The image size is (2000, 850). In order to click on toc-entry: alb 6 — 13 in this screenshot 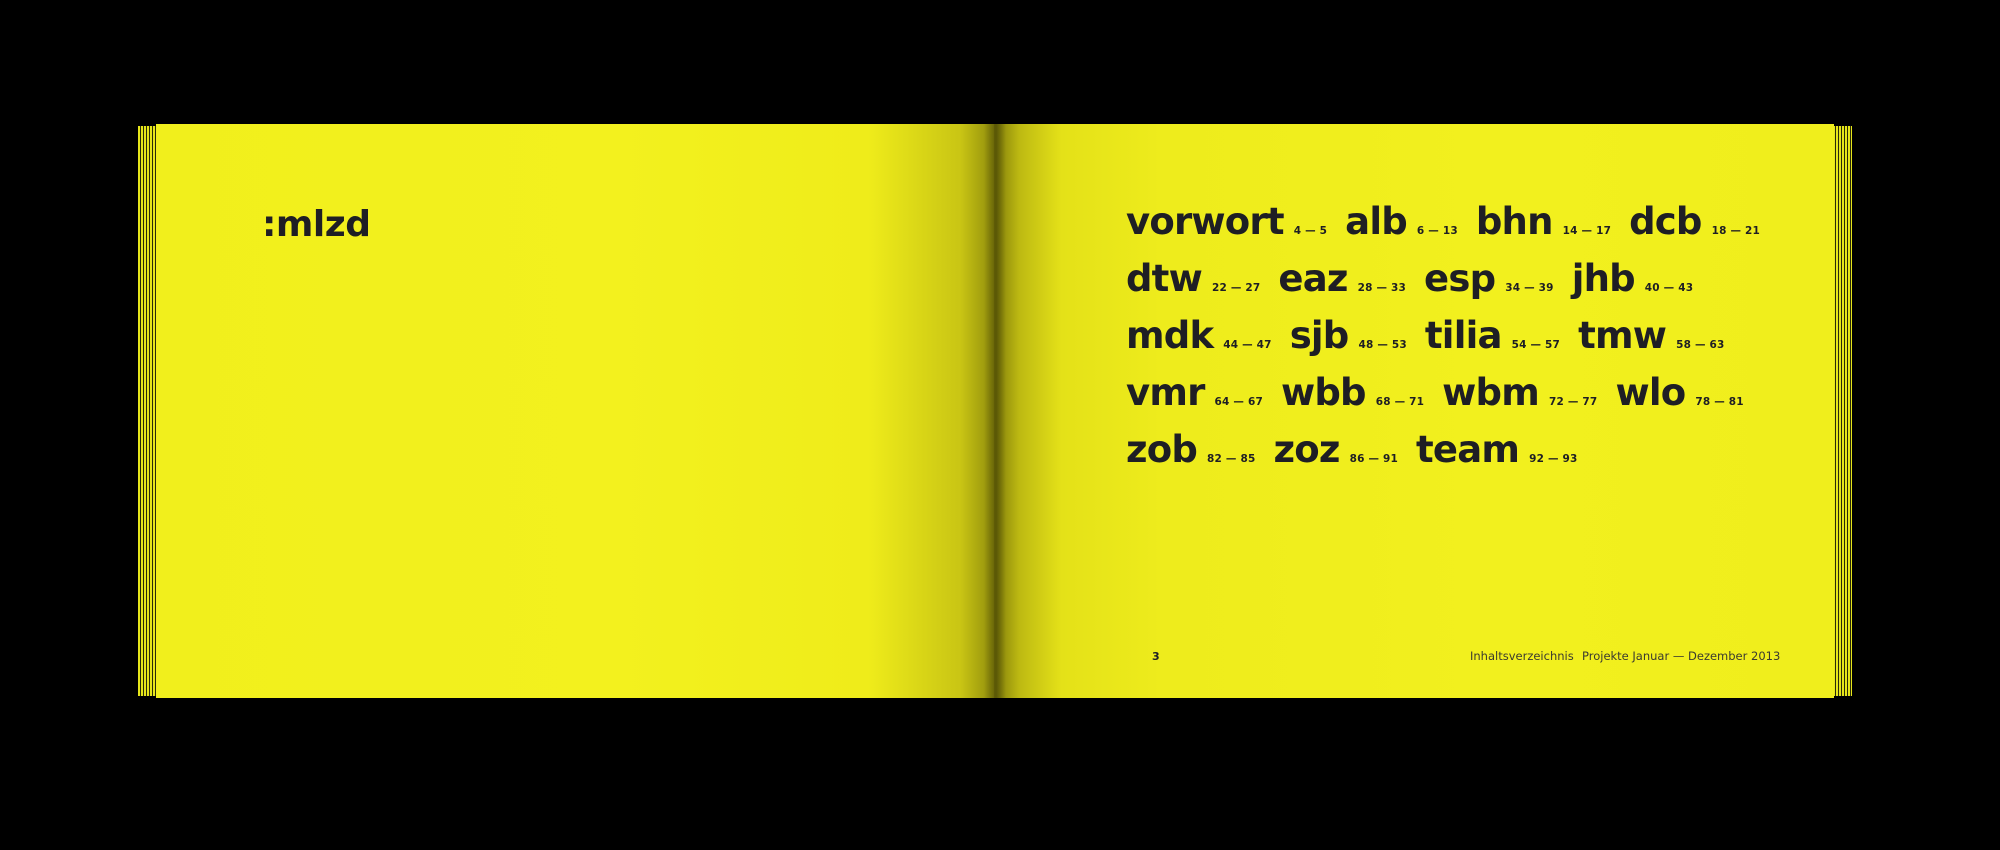, I will do `click(1401, 221)`.